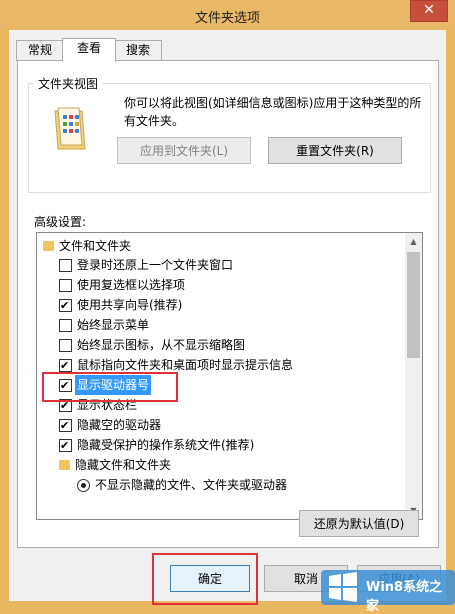  I want to click on list-item-label: 隐藏空的驱动器, so click(119, 425).